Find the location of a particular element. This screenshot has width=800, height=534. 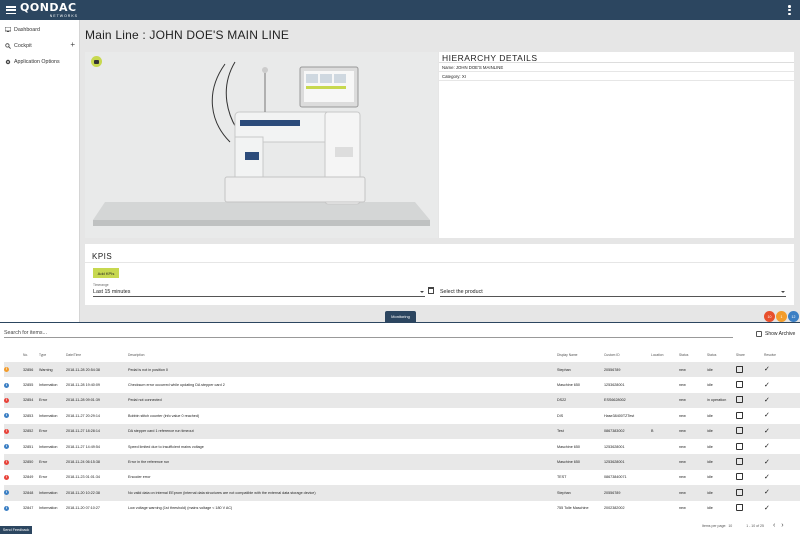

calendar-icon is located at coordinates (431, 290).